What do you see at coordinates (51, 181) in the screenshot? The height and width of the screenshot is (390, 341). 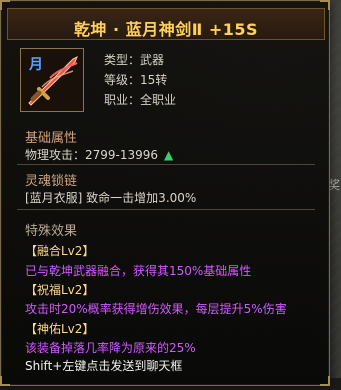 I see `soul-lock-title: 灵魂锁链` at bounding box center [51, 181].